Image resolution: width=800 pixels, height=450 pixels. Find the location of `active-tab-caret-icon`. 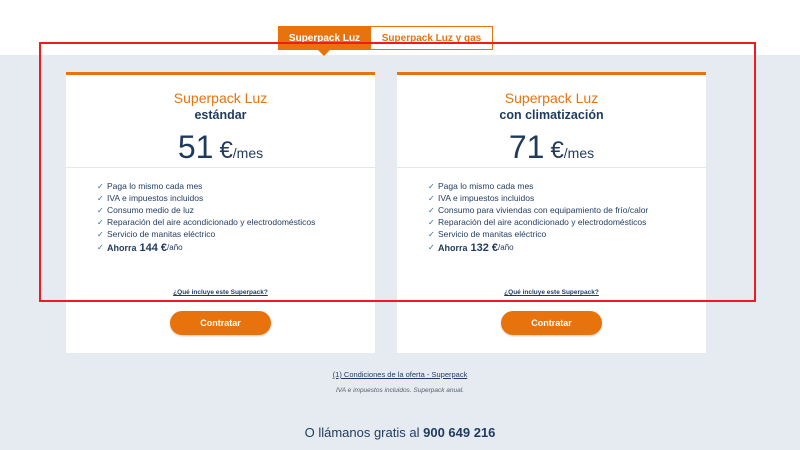

active-tab-caret-icon is located at coordinates (324, 53).